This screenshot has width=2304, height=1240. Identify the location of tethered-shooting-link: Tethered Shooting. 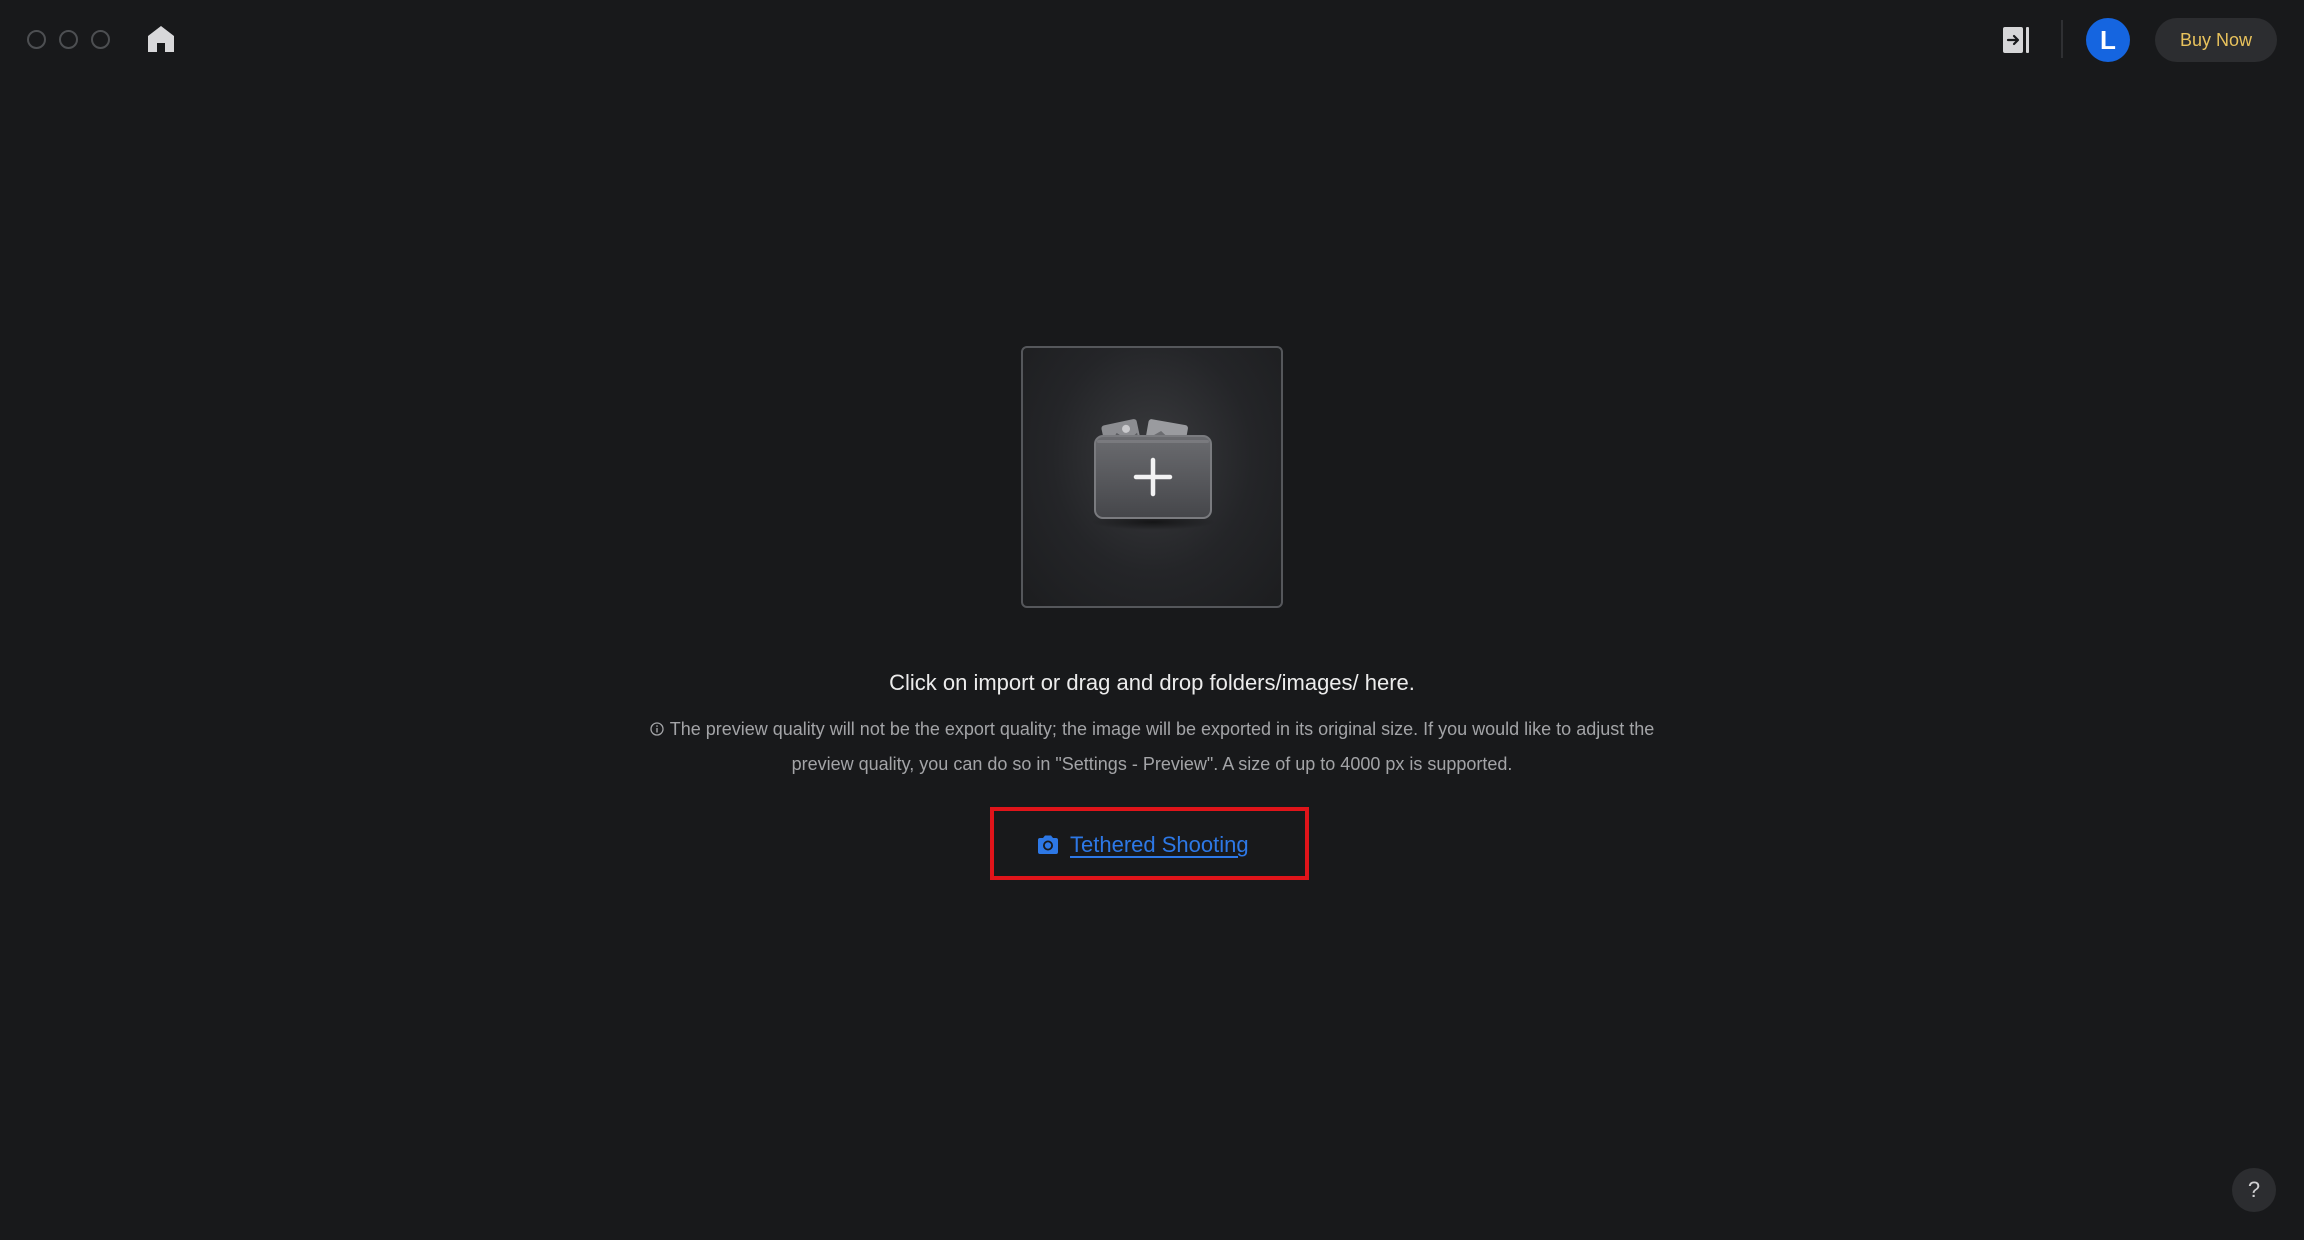
(1142, 845).